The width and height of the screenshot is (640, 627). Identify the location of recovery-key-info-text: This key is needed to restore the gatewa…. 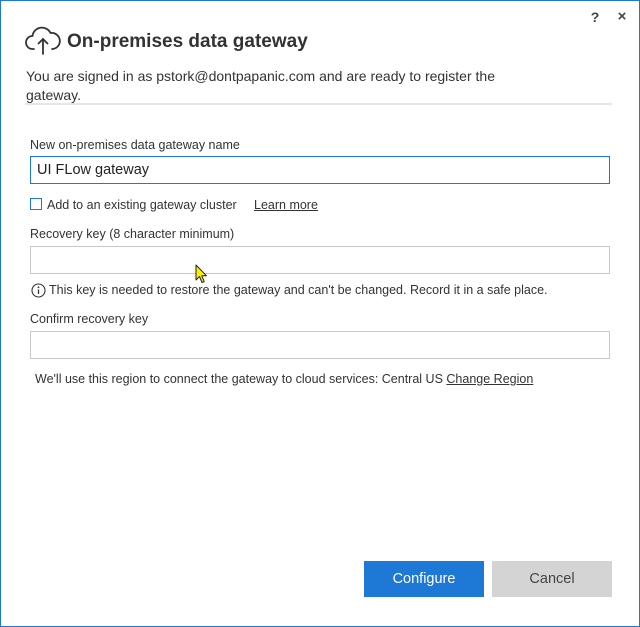
(298, 290).